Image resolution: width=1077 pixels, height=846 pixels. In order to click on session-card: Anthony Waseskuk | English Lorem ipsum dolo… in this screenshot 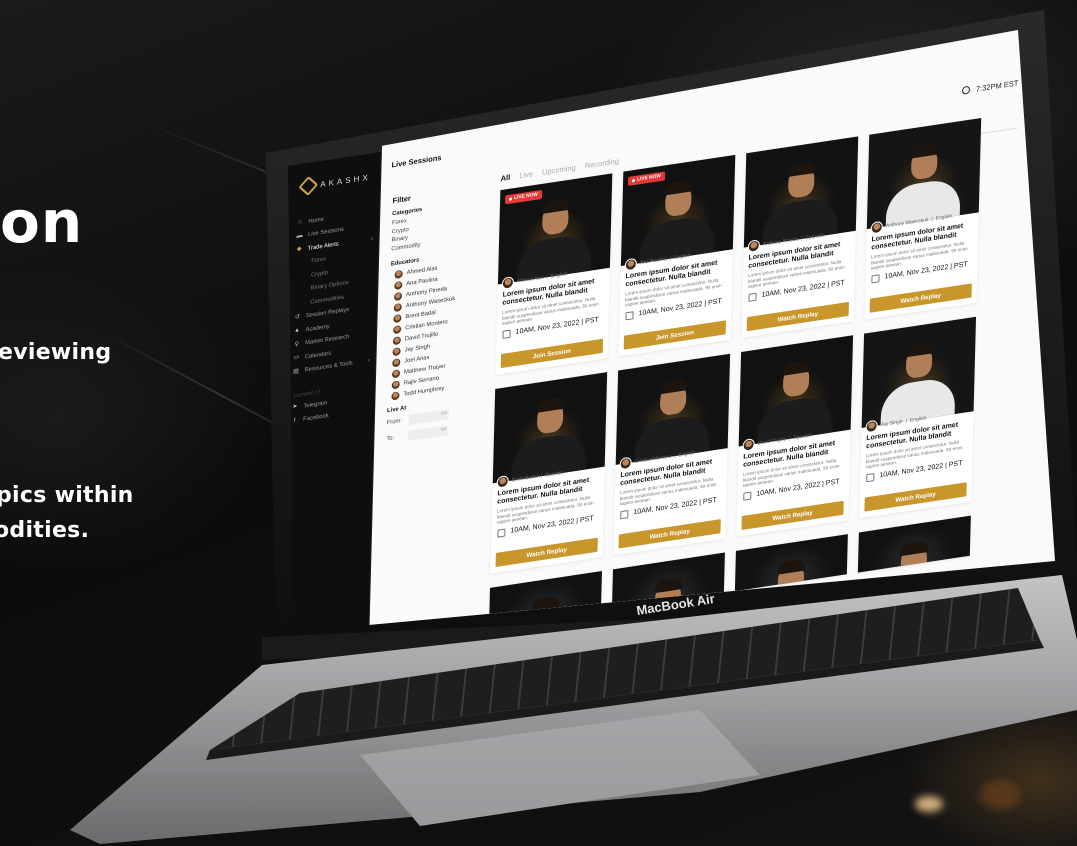, I will do `click(923, 218)`.